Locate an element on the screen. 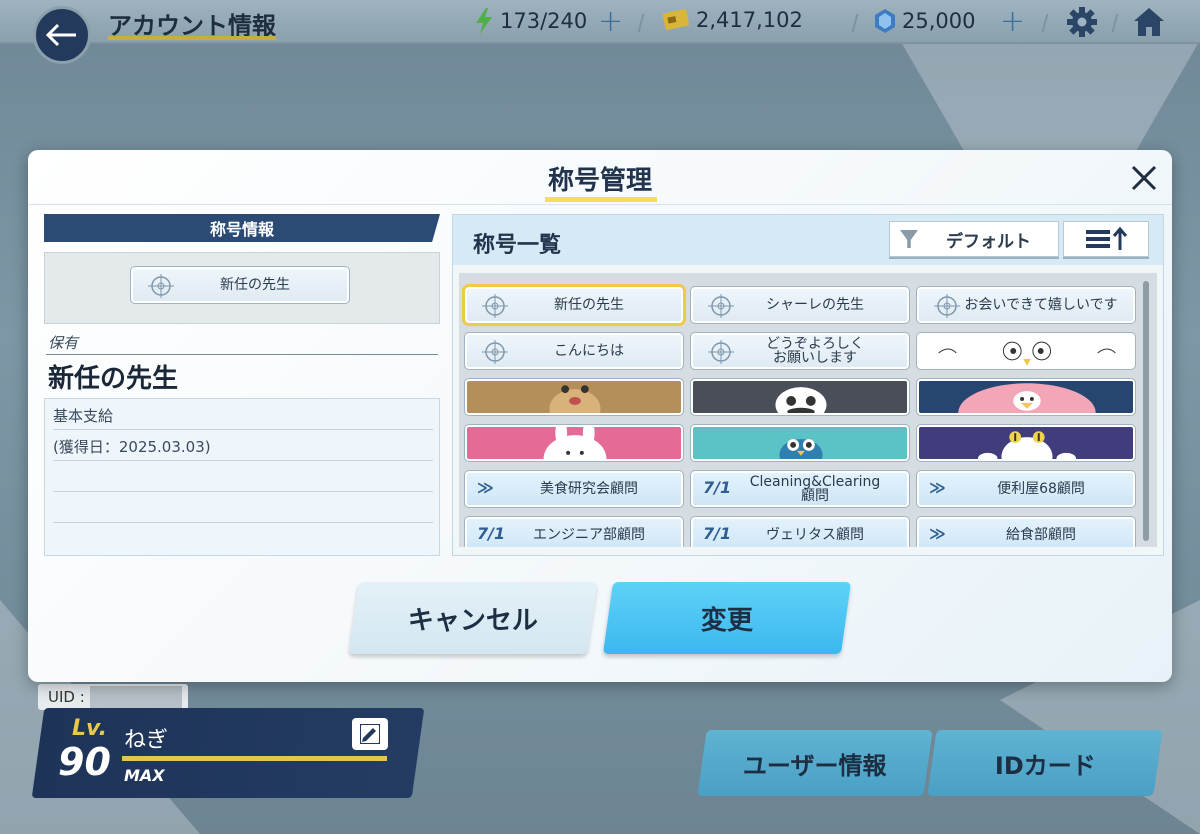 Image resolution: width=1200 pixels, height=834 pixels. cancel-button: キャンセル is located at coordinates (473, 618).